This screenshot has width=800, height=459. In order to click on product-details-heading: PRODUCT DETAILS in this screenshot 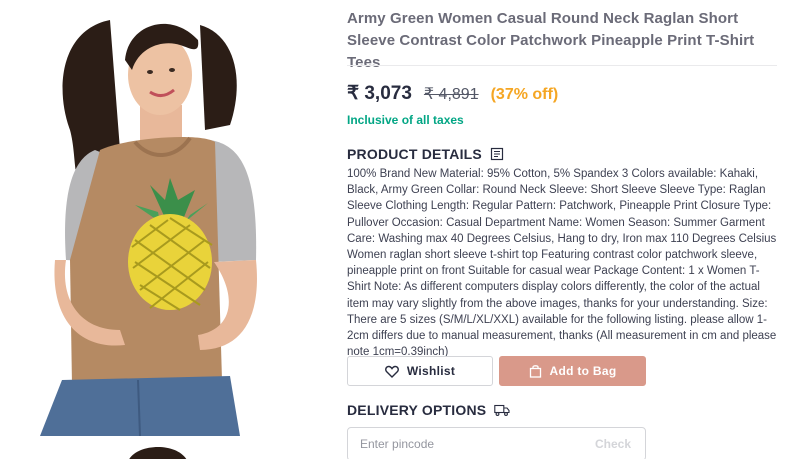, I will do `click(425, 154)`.